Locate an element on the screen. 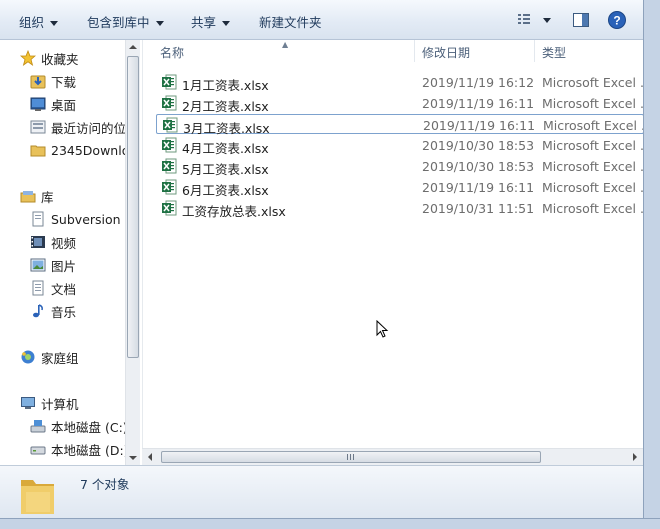 The width and height of the screenshot is (660, 529). nav-pictures: 图片 is located at coordinates (53, 265).